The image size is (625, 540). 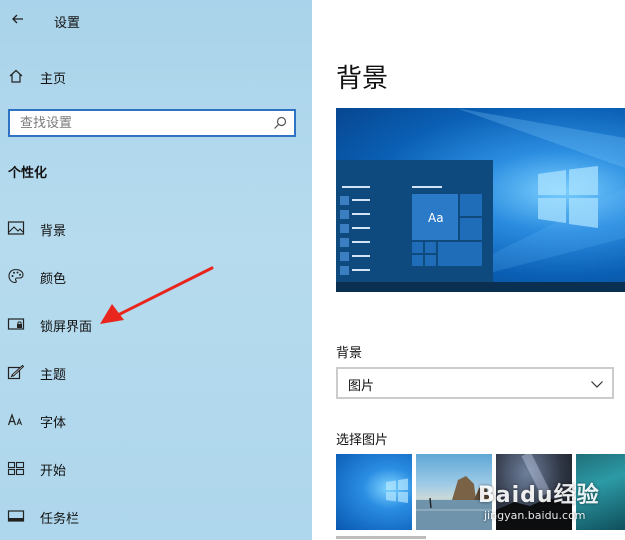 What do you see at coordinates (535, 515) in the screenshot?
I see `watermark-url: jingyan.baidu.com` at bounding box center [535, 515].